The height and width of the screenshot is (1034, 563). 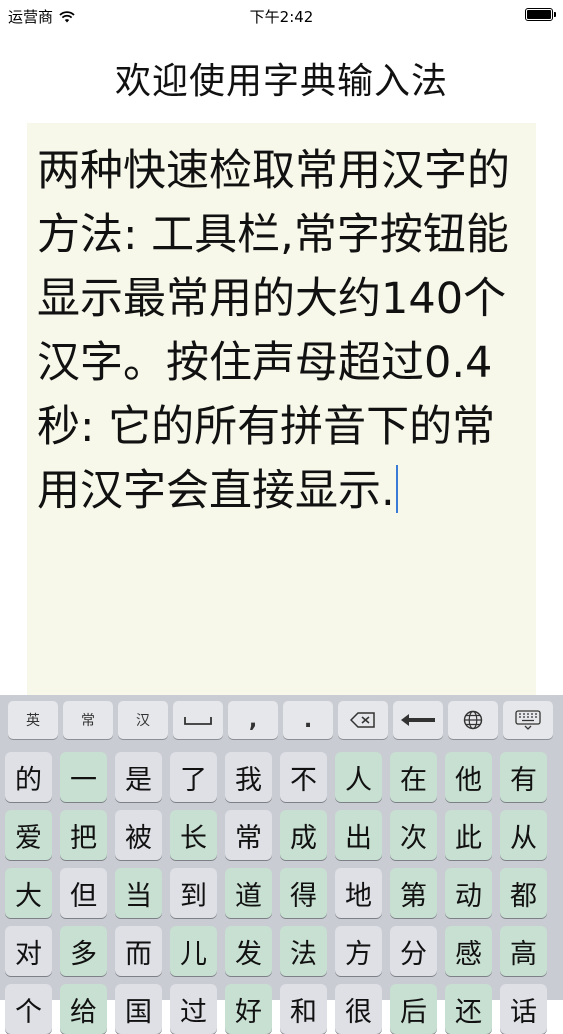 What do you see at coordinates (303, 777) in the screenshot?
I see `char-key: 不` at bounding box center [303, 777].